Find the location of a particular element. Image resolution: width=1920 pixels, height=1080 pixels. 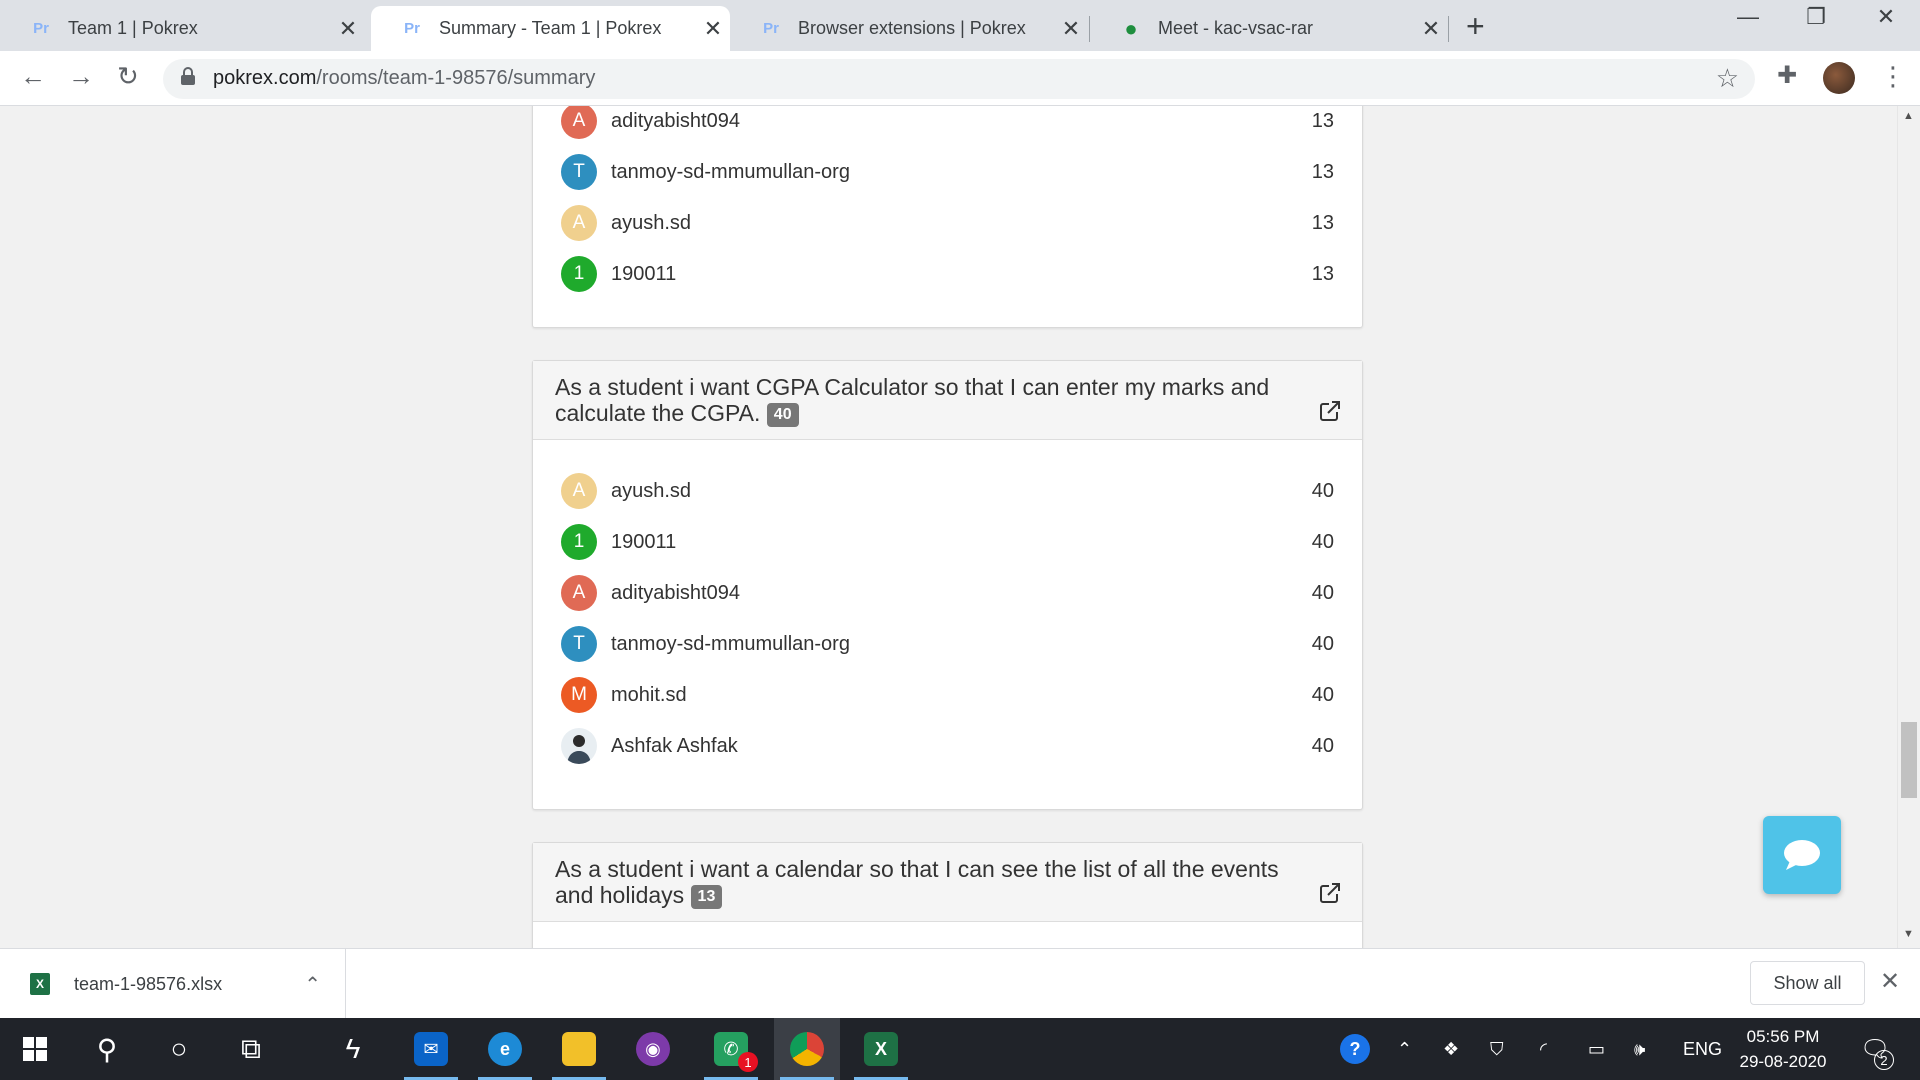

new-tab-button: + is located at coordinates (1475, 26).